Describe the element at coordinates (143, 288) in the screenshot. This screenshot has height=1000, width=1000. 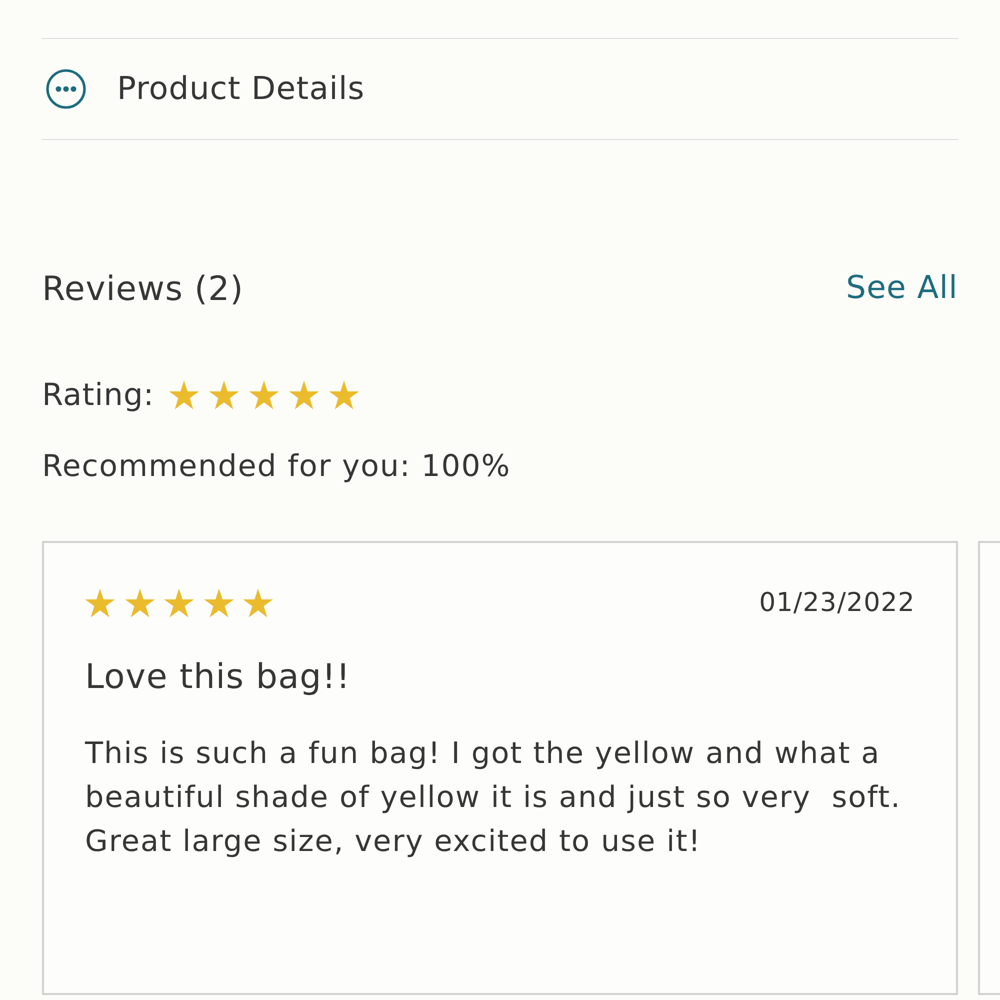
I see `reviews-heading: Reviews (2)` at that location.